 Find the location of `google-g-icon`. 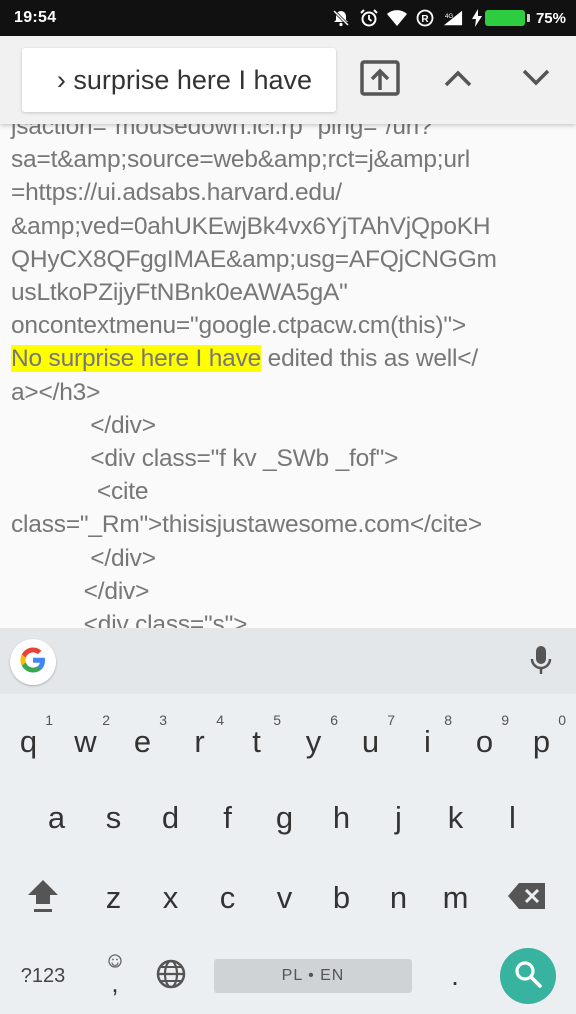

google-g-icon is located at coordinates (33, 662).